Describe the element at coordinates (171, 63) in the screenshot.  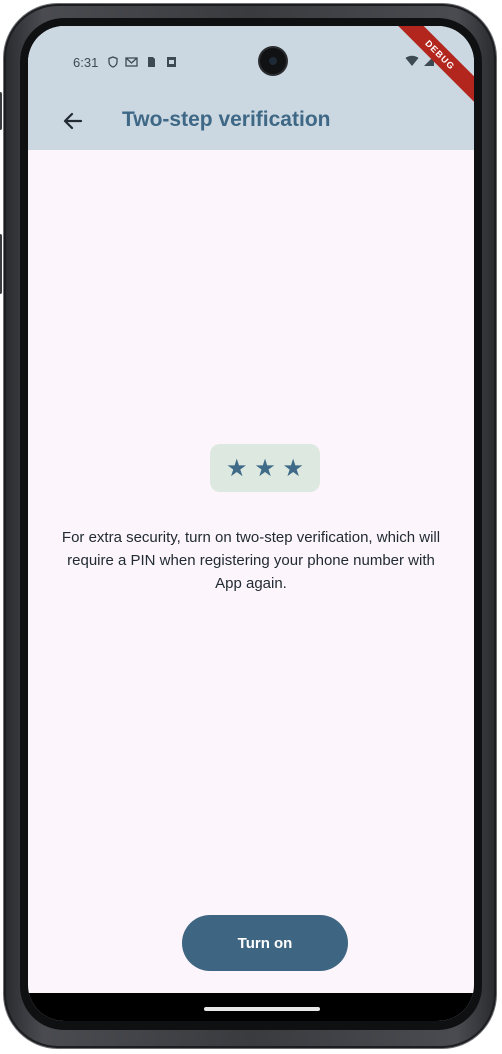
I see `notification-icon` at that location.